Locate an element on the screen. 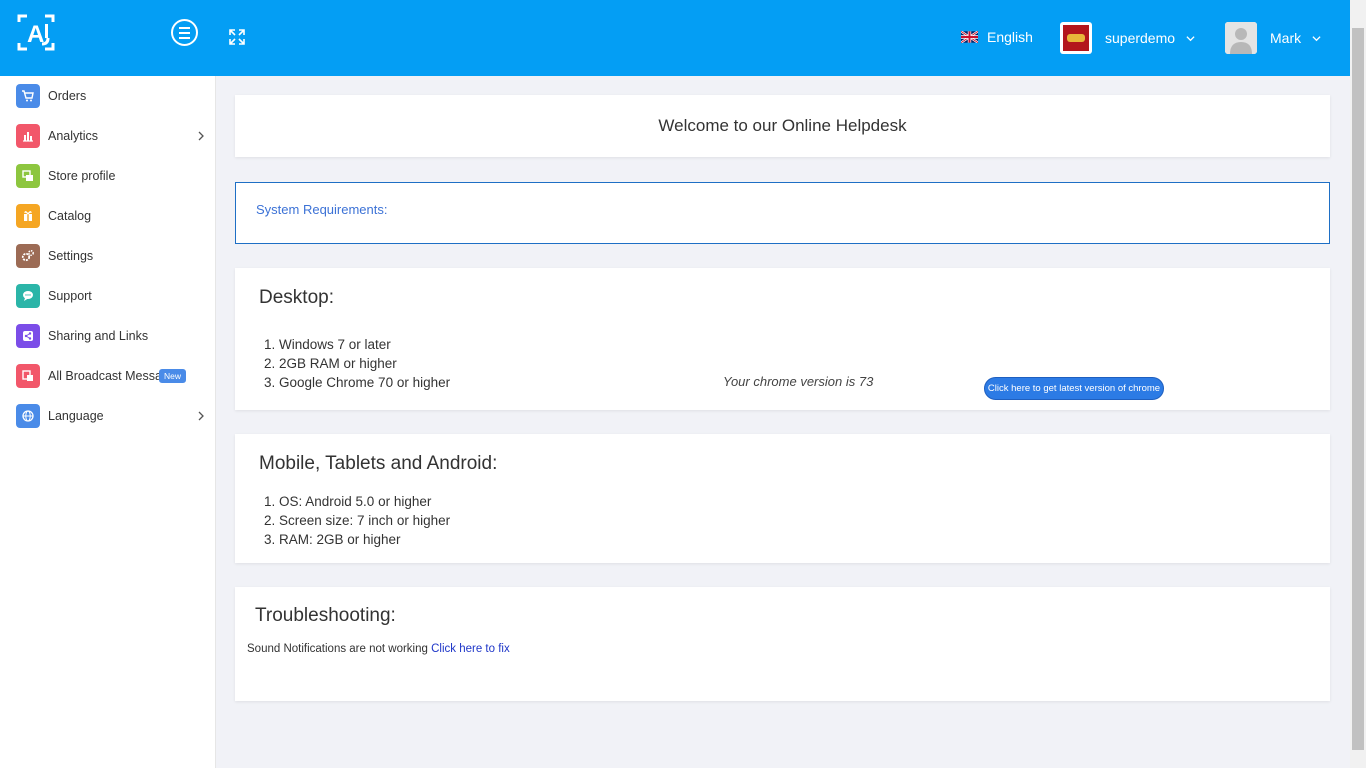 This screenshot has width=1366, height=768. list-item: 2. 2GB RAM or higher is located at coordinates (330, 363).